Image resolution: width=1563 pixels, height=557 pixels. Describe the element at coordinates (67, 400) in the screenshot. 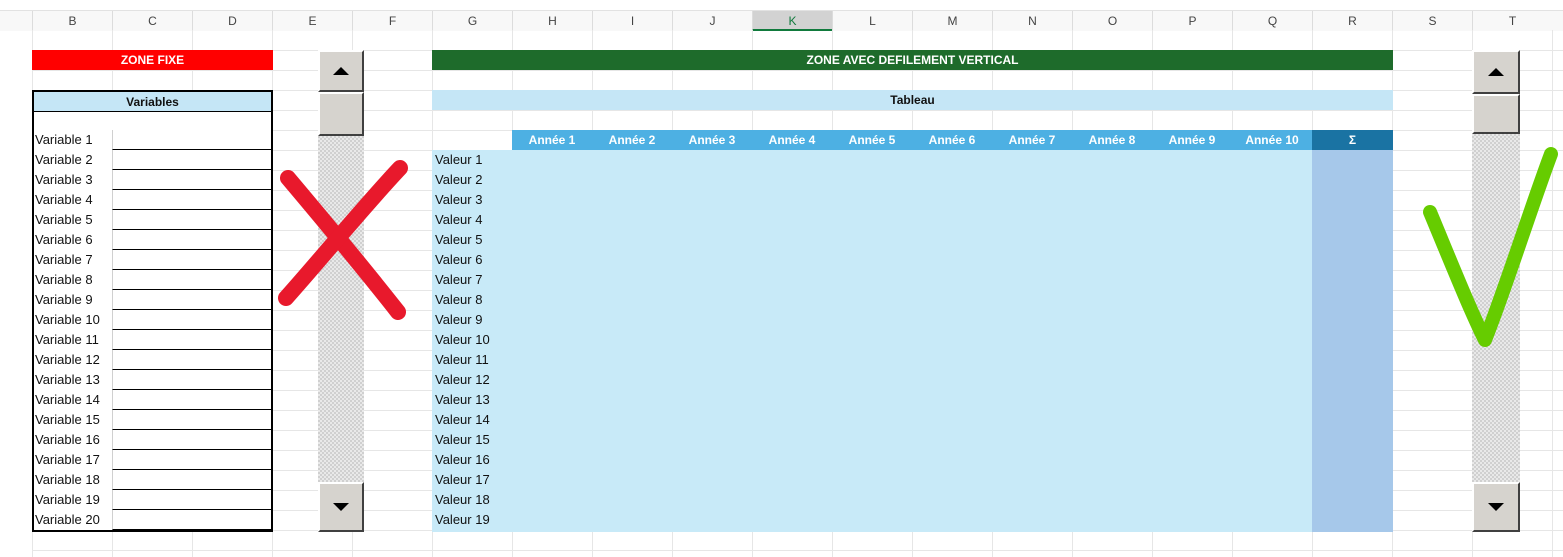

I see `variable-label: Variable 14` at that location.